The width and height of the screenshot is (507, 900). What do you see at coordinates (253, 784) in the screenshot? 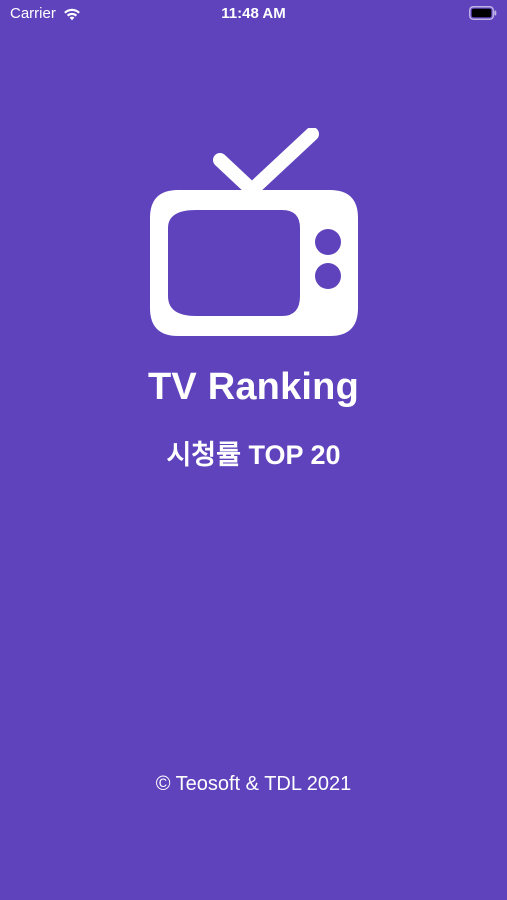
I see `copyright-notice: © Teosoft & TDL 2021` at bounding box center [253, 784].